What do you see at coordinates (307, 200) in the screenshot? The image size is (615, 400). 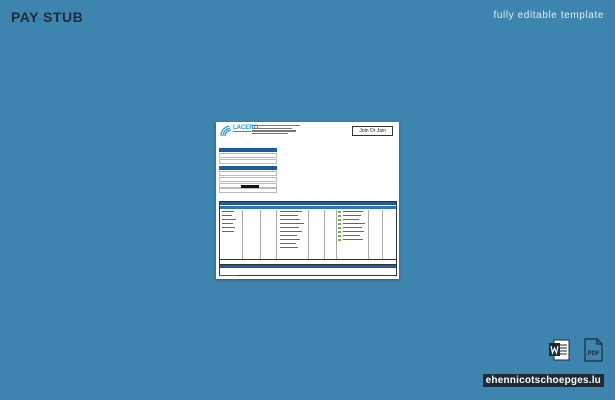 I see `pay-stub-preview: LACERO Join Or Join` at bounding box center [307, 200].